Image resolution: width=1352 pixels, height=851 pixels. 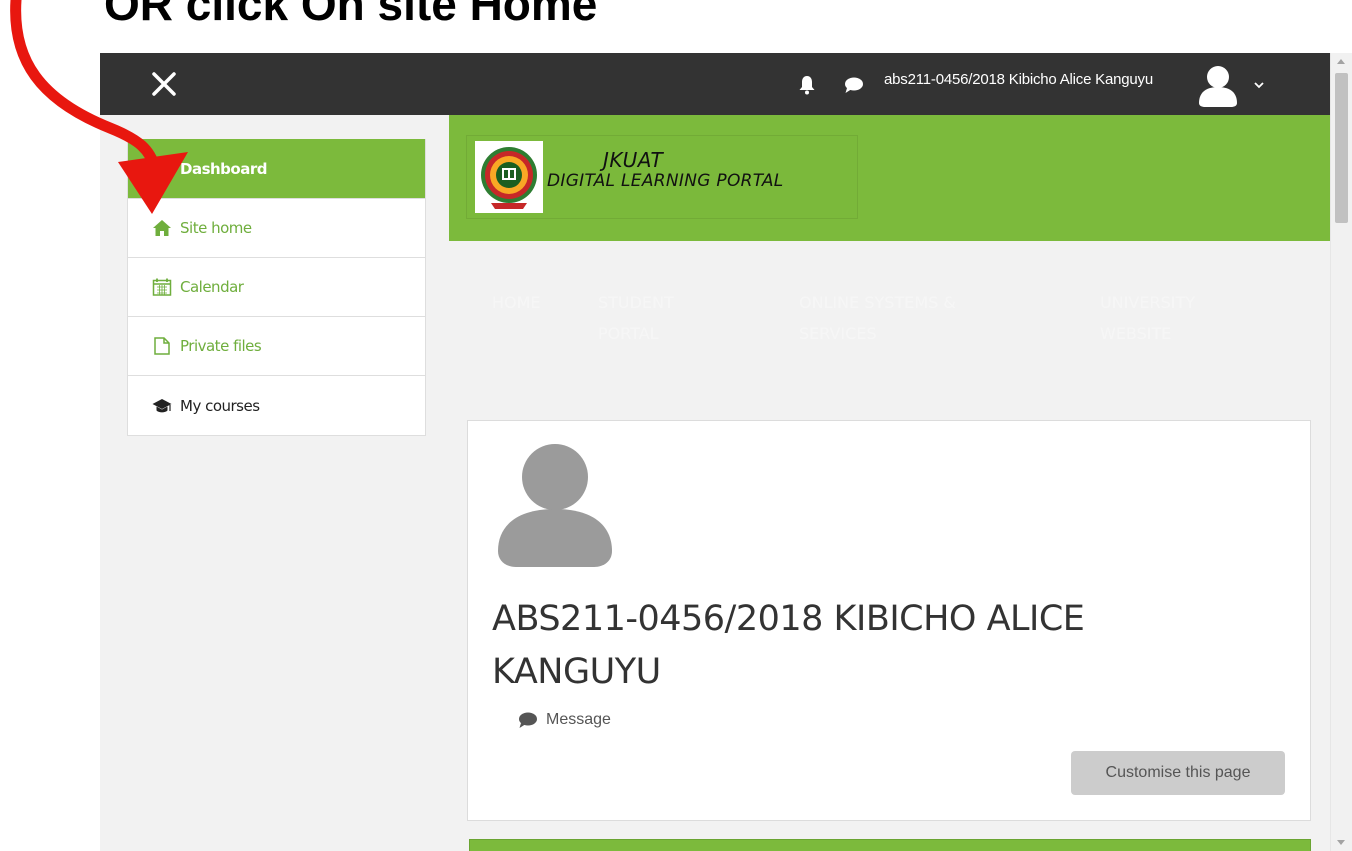 I want to click on university-seal-icon, so click(x=509, y=177).